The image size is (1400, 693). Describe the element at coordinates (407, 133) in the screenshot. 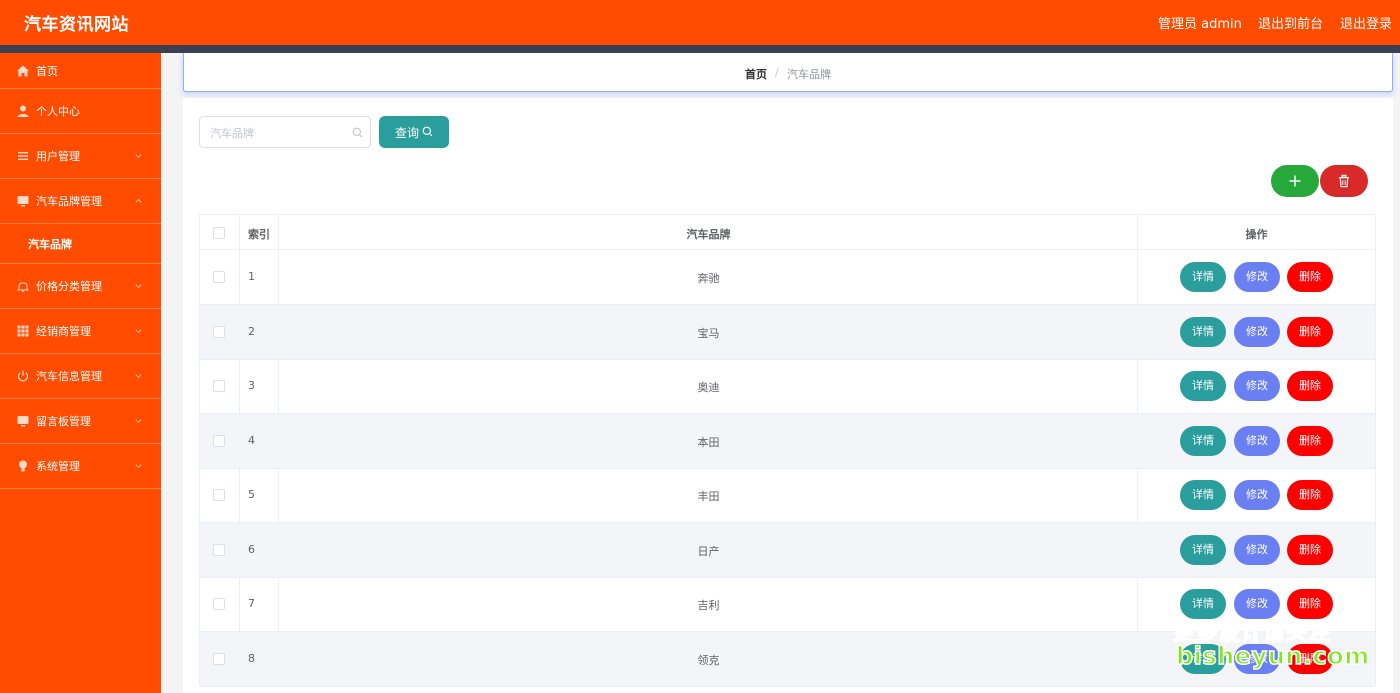

I see `query-button-label: 查询` at that location.